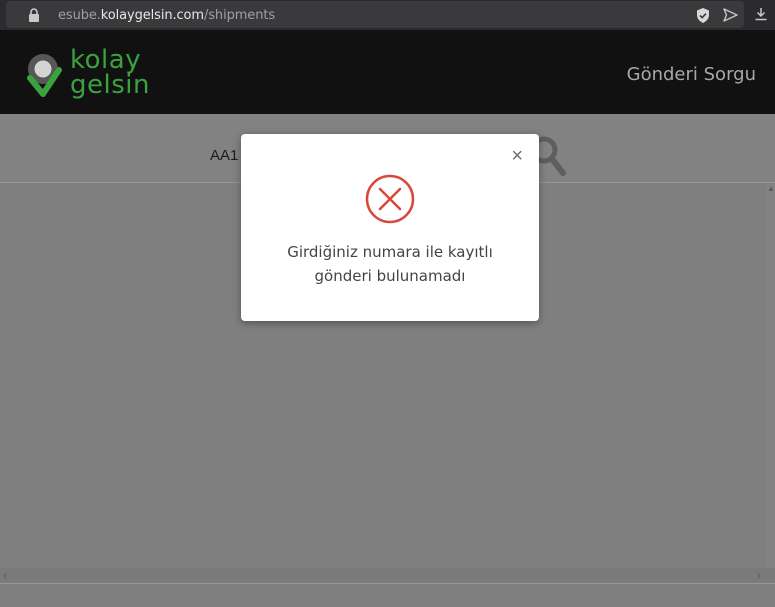 The image size is (775, 607). I want to click on logo-wordmark: kolay gelsin, so click(110, 73).